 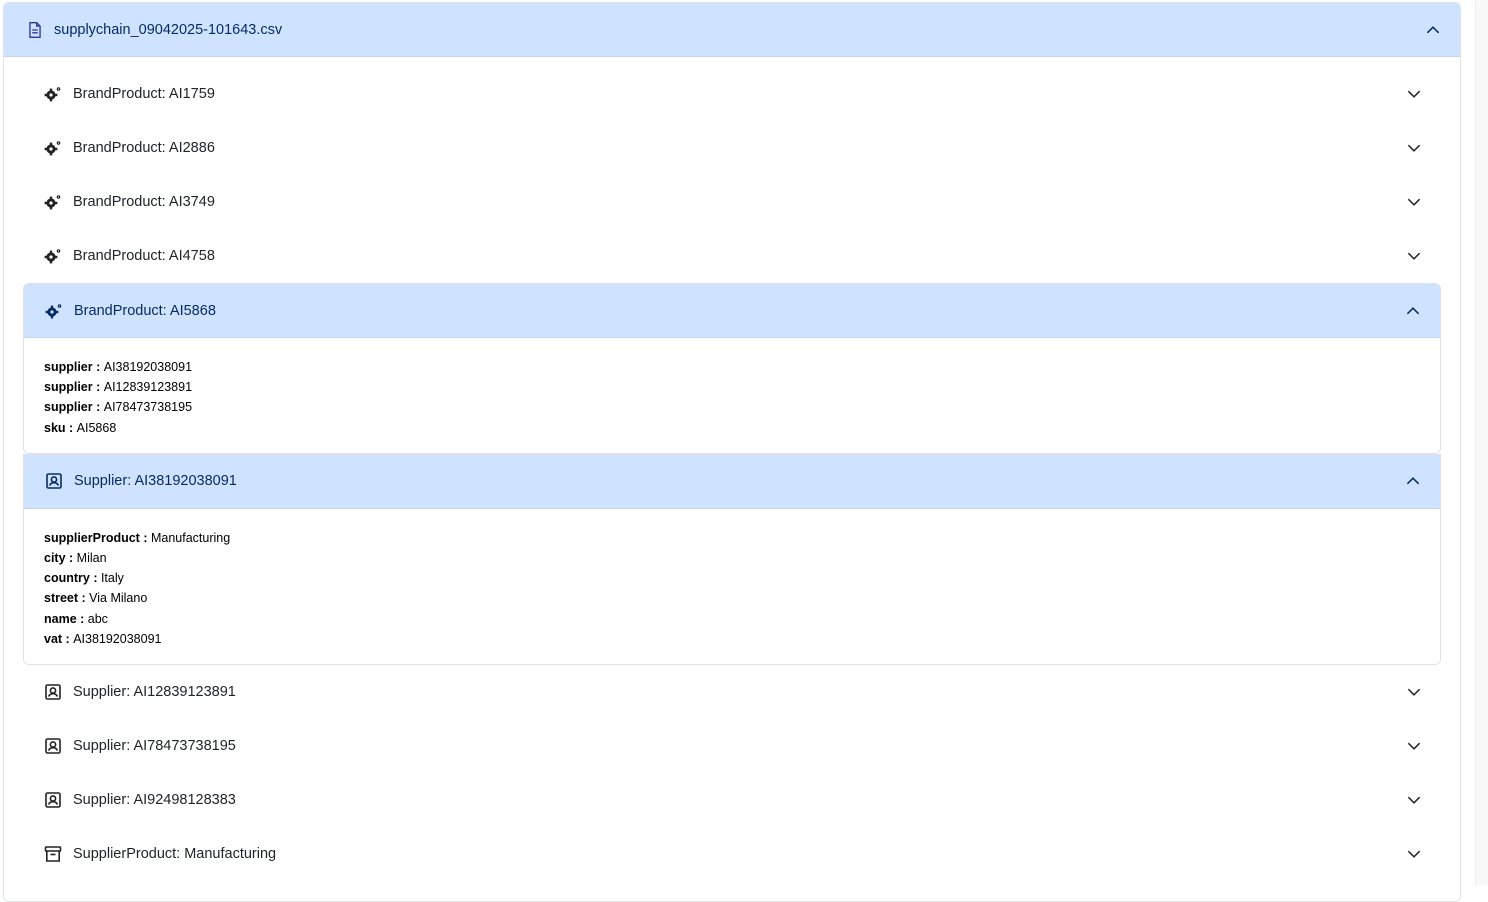 What do you see at coordinates (84, 578) in the screenshot?
I see `detail-row: country : Italy` at bounding box center [84, 578].